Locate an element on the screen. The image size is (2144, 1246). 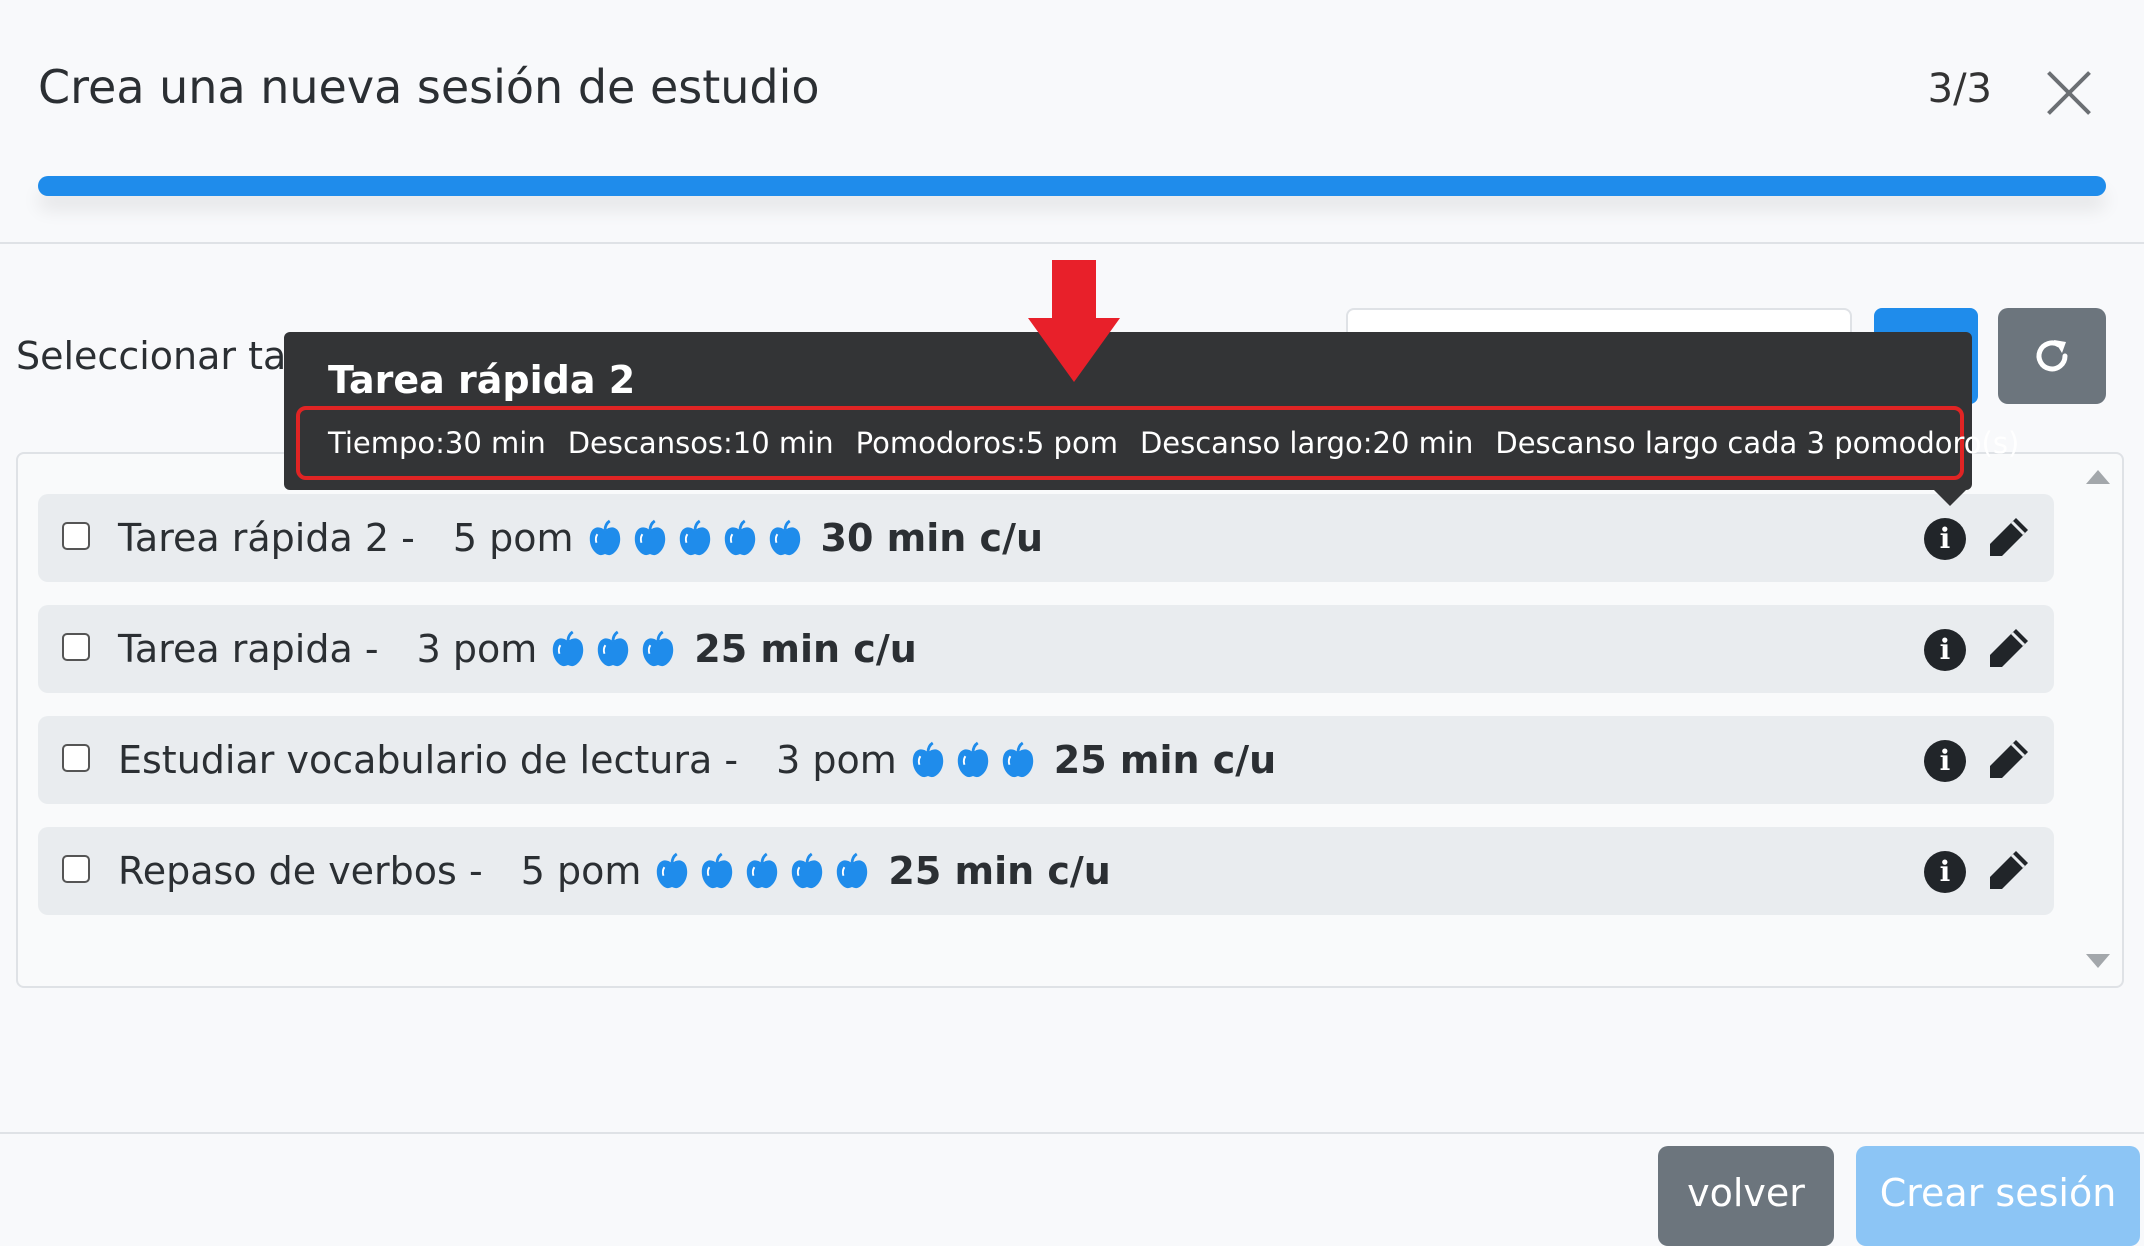
task-name: Estudiar vocabulario de lectura is located at coordinates (415, 760).